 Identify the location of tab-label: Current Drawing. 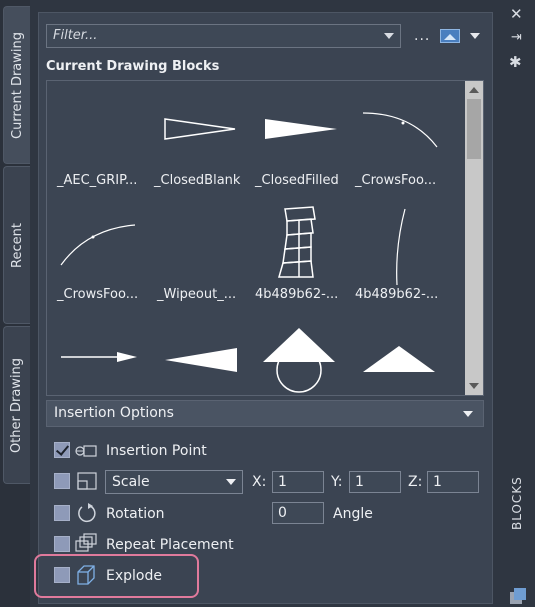
(17, 85).